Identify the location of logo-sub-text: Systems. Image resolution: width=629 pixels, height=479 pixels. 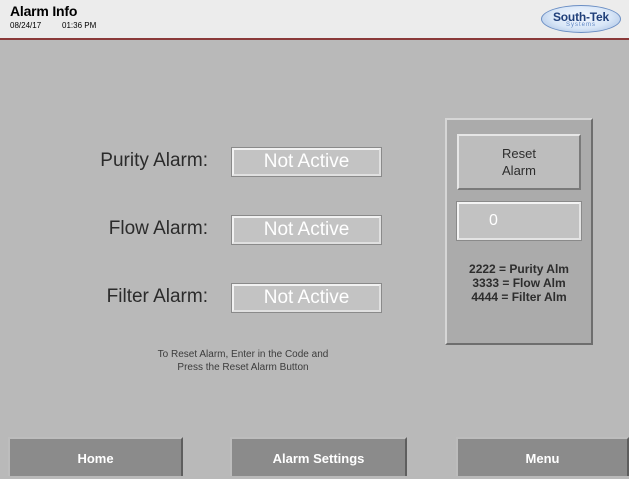
(580, 25).